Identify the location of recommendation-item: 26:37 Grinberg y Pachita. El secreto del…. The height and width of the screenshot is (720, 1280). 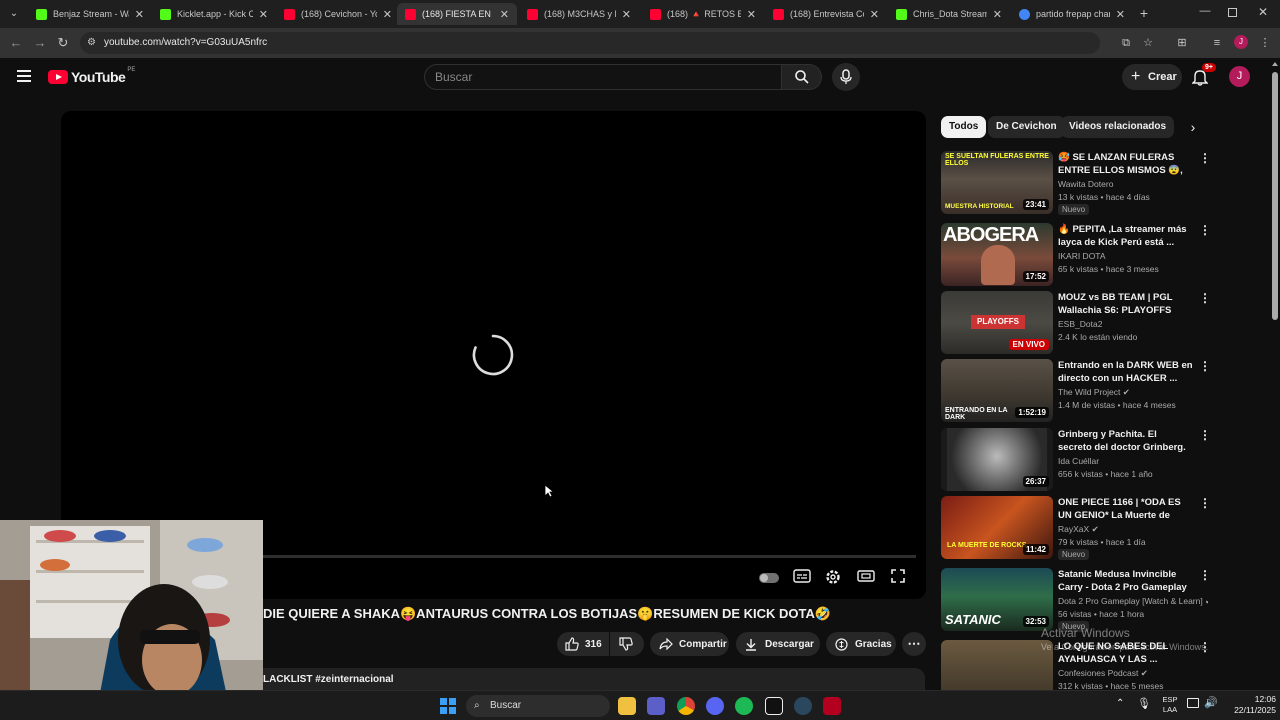
(1081, 460).